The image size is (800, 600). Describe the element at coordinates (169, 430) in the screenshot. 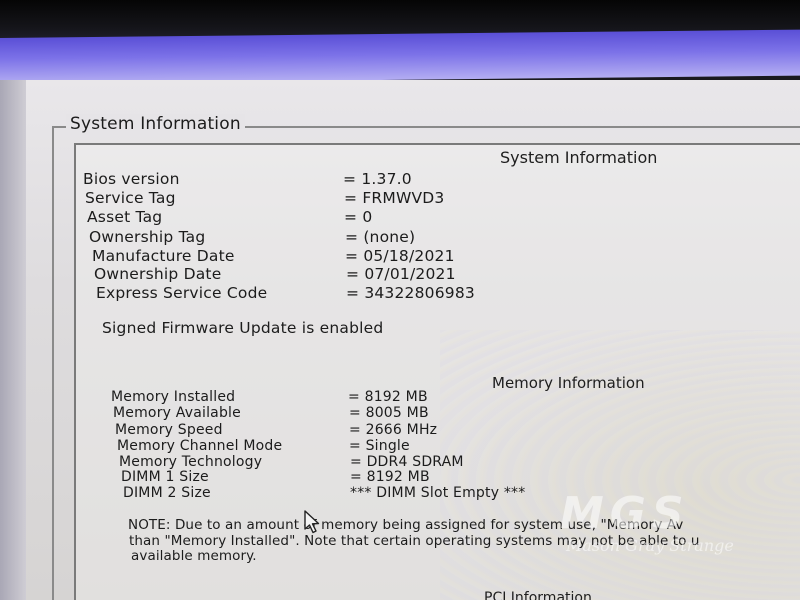

I see `label-memory-speed: Memory Speed` at that location.